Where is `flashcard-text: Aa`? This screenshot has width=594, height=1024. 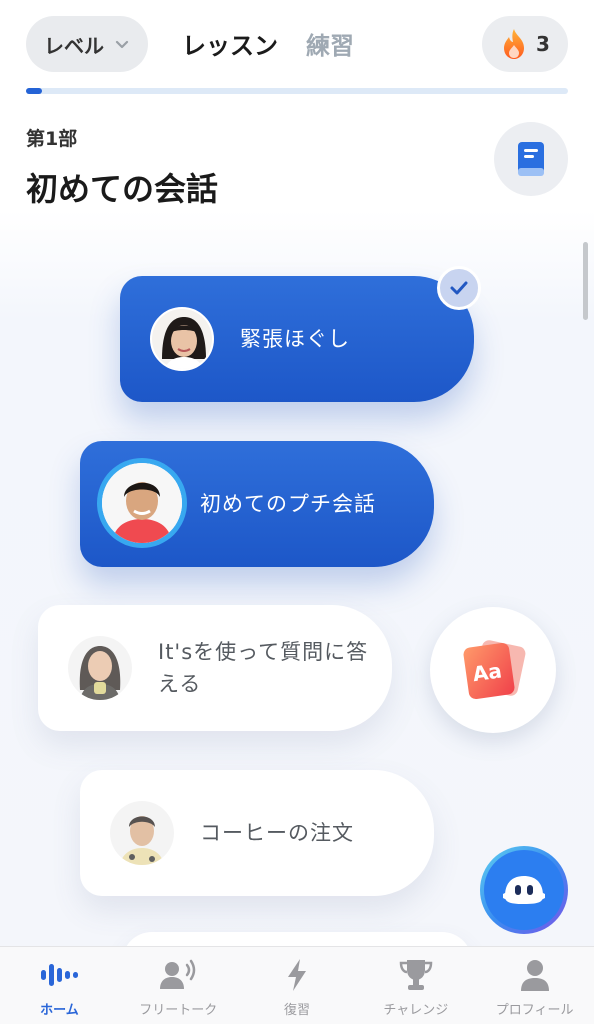 flashcard-text: Aa is located at coordinates (487, 672).